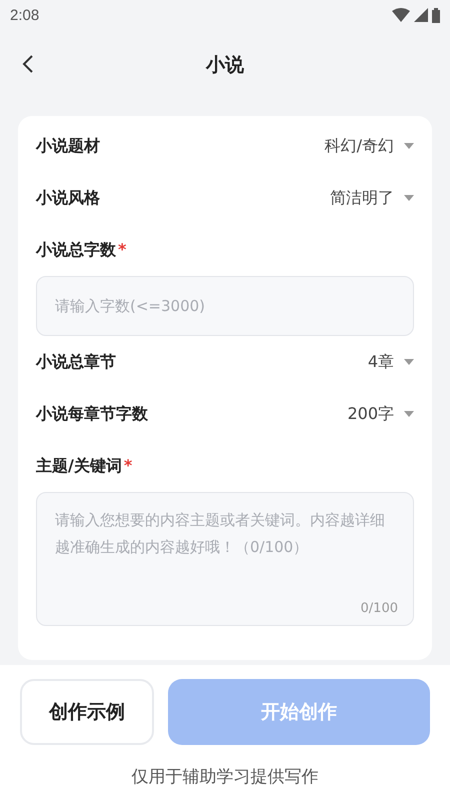 The height and width of the screenshot is (800, 450). What do you see at coordinates (436, 15) in the screenshot?
I see `battery-icon` at bounding box center [436, 15].